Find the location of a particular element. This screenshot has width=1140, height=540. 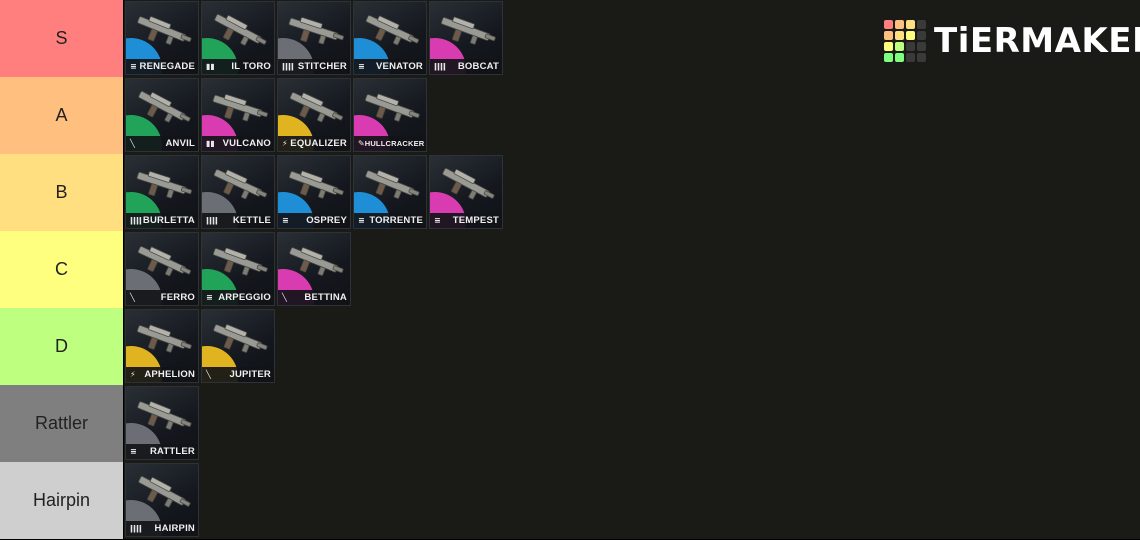

tier-items-area: ≡ RATTLER is located at coordinates (632, 423).